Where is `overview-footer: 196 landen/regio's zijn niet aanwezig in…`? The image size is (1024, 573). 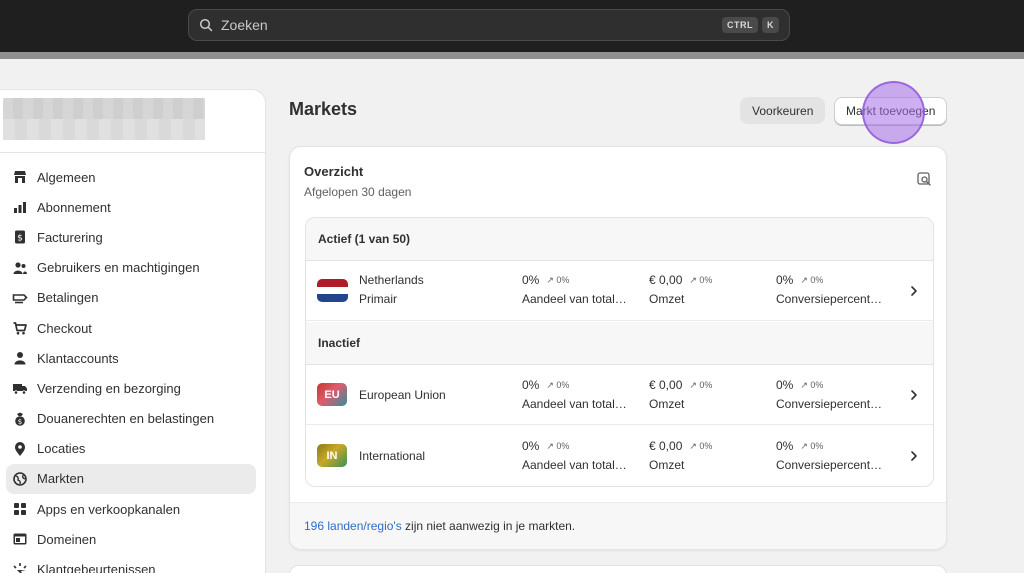 overview-footer: 196 landen/regio's zijn niet aanwezig in… is located at coordinates (618, 525).